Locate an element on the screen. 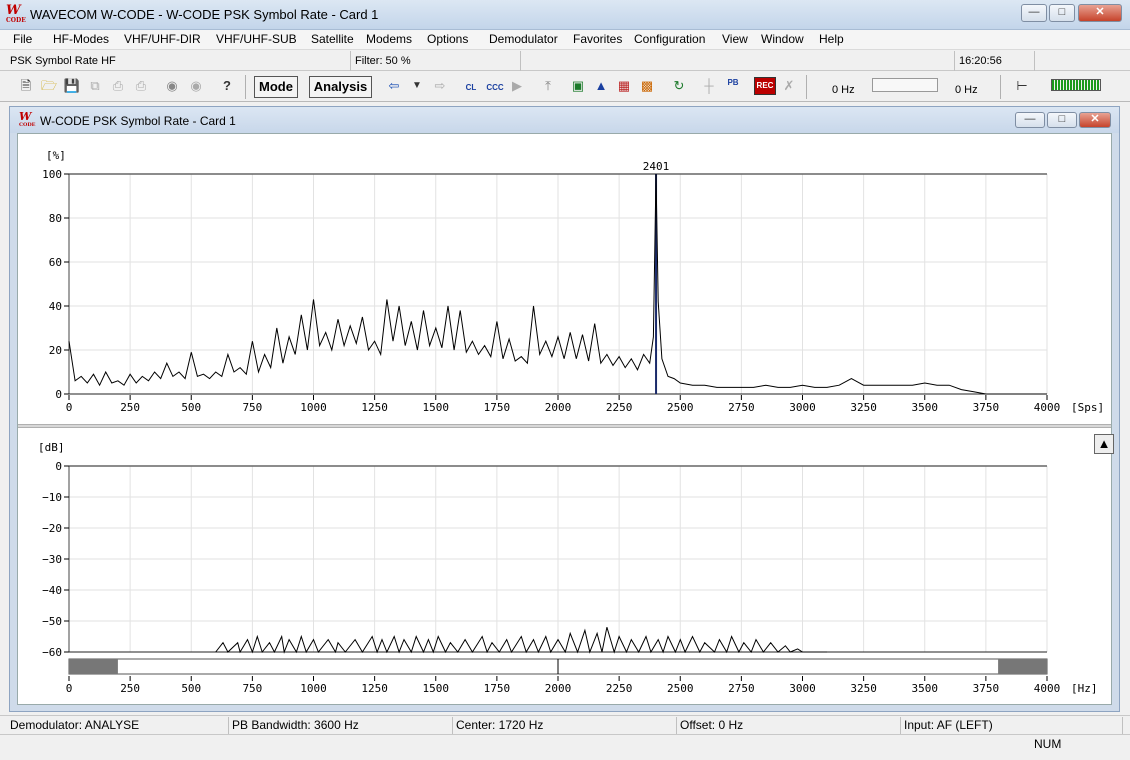 The width and height of the screenshot is (1130, 760). menu-hf-modes: HF-Modes is located at coordinates (81, 39).